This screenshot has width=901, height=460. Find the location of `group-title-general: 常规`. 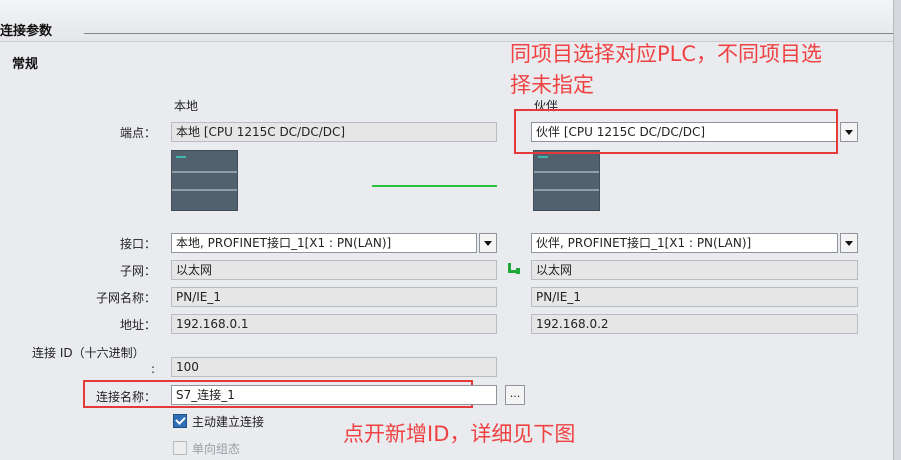

group-title-general: 常规 is located at coordinates (25, 64).